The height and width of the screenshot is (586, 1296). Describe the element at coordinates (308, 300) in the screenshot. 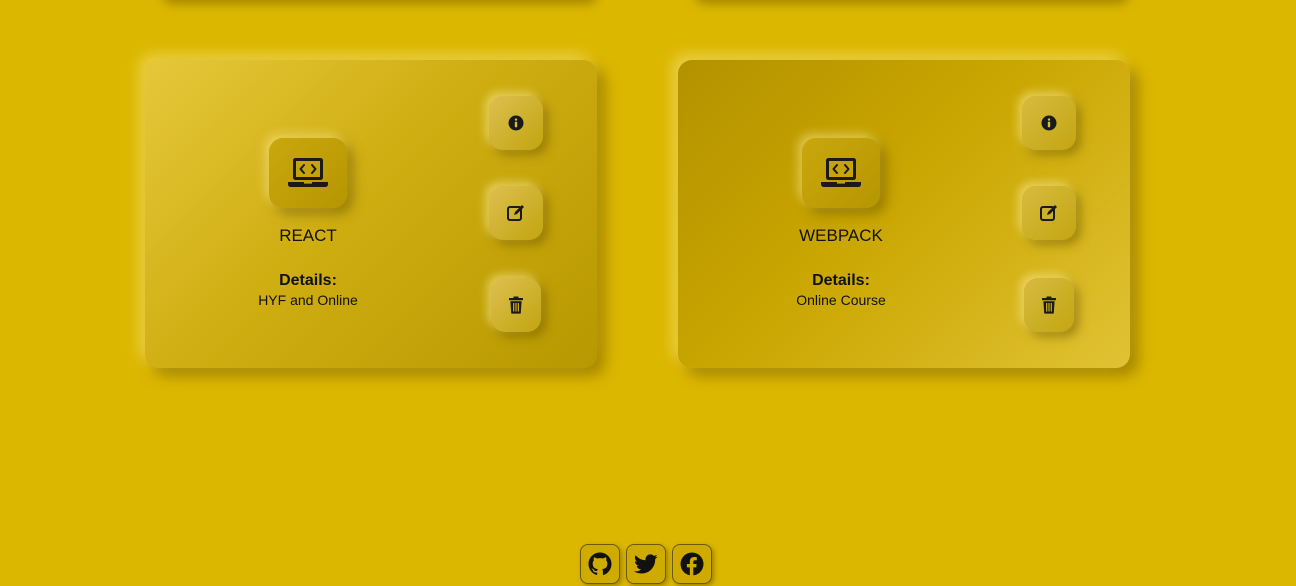

I see `details-value: HYF and Online` at that location.